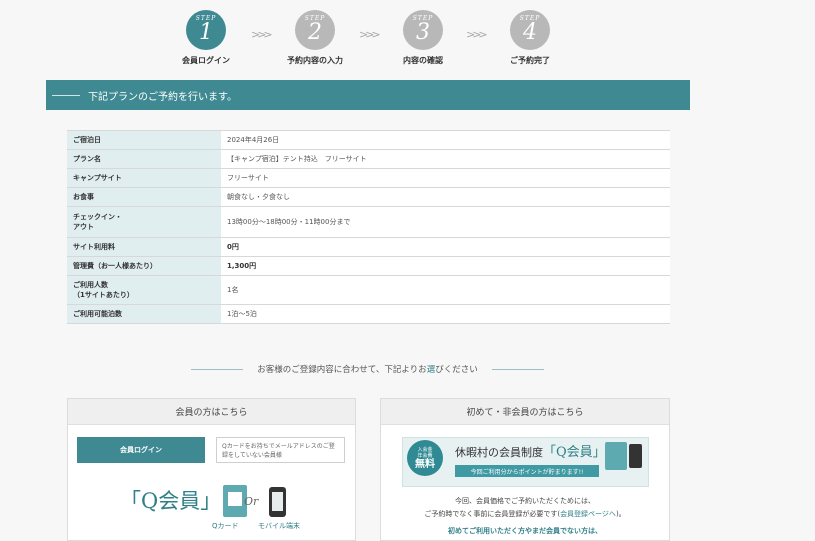  Describe the element at coordinates (456, 370) in the screenshot. I see `heading-text-after: びください` at that location.